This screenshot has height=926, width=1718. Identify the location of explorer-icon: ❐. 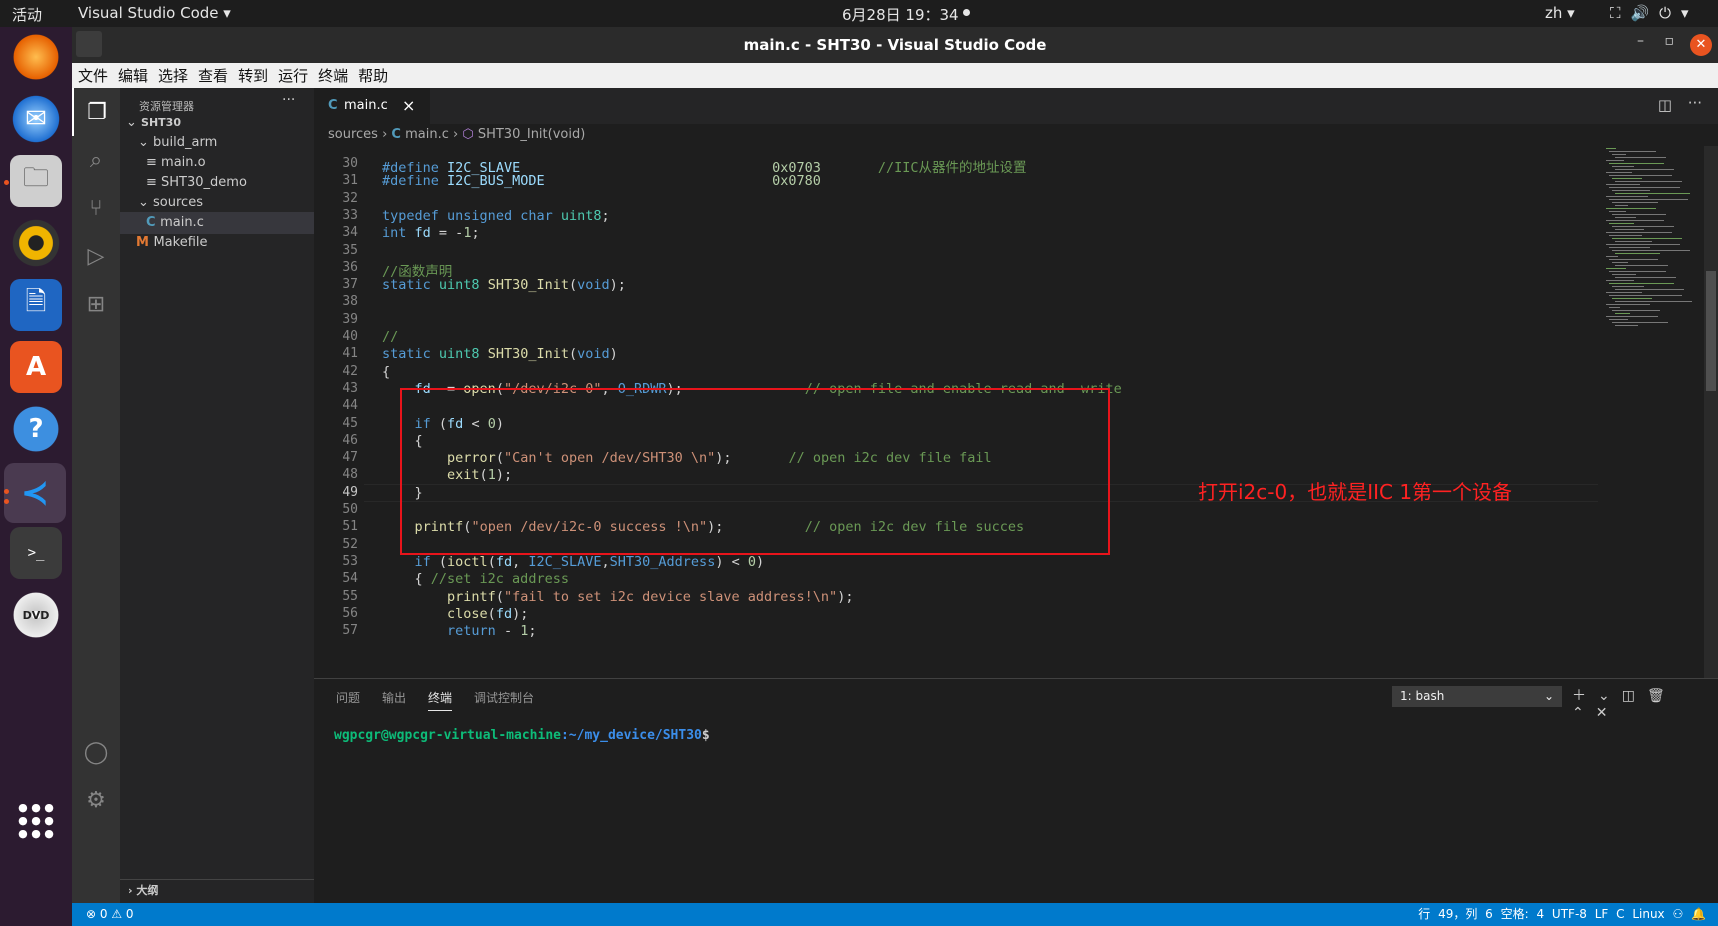
(96, 112).